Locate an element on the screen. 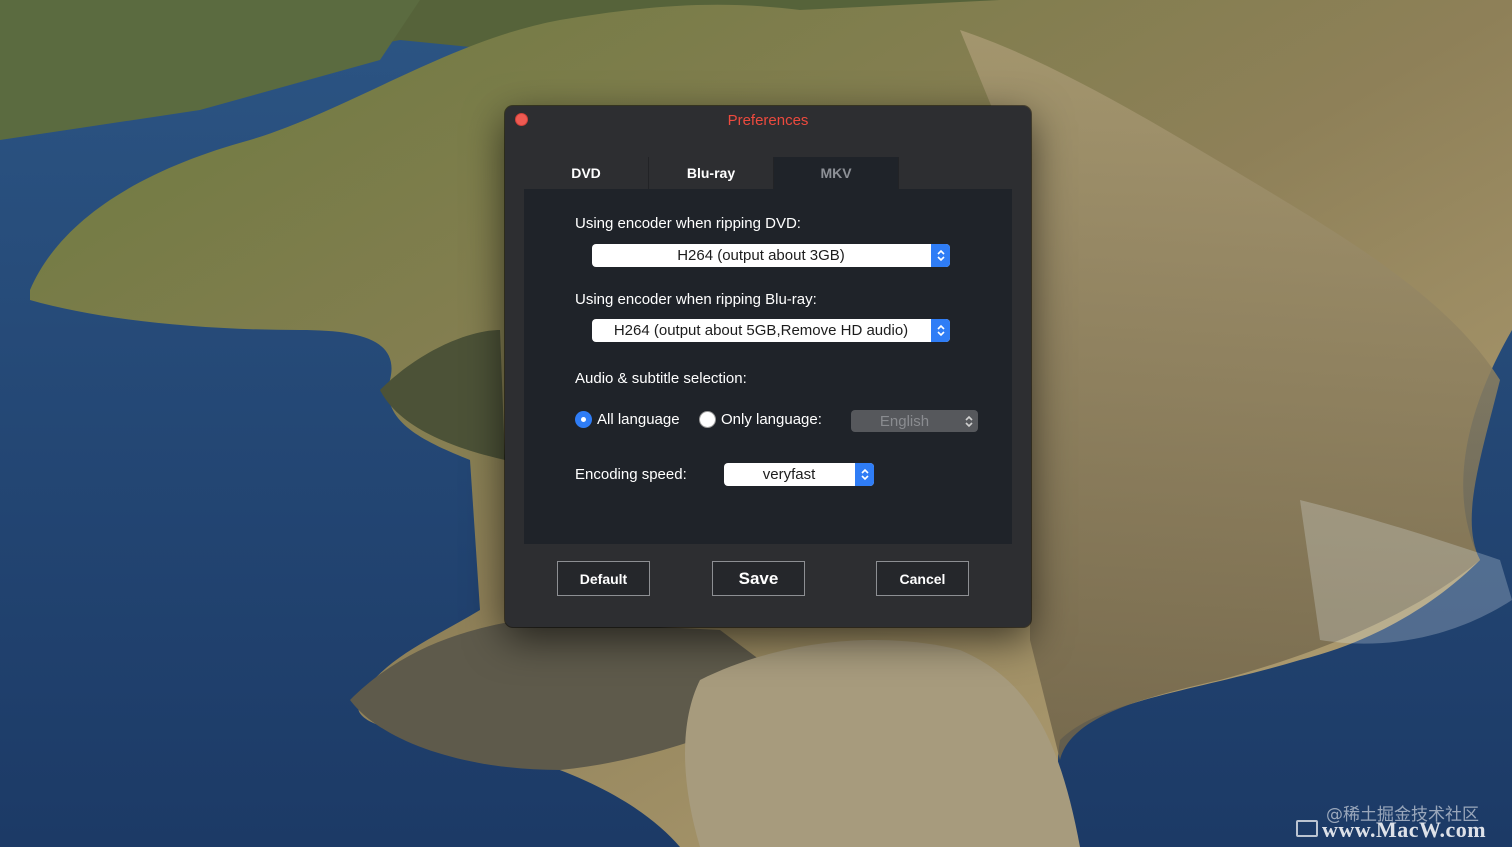 The height and width of the screenshot is (847, 1512). encoding-speed-label: Encoding speed: is located at coordinates (631, 474).